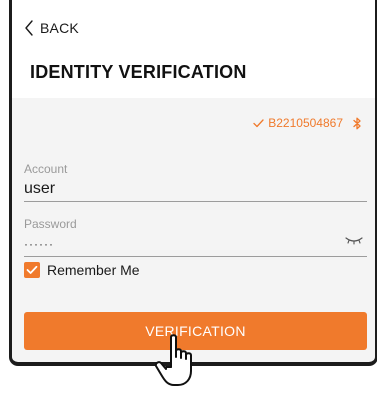  I want to click on account-field: Account user, so click(195, 182).